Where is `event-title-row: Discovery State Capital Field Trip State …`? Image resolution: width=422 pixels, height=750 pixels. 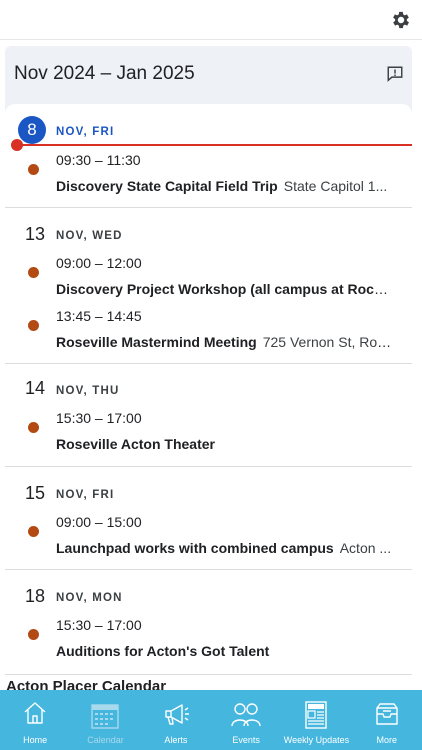 event-title-row: Discovery State Capital Field Trip State … is located at coordinates (224, 186).